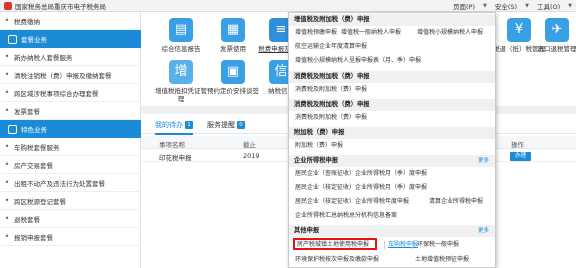 Image resolution: width=576 pixels, height=268 pixels. I want to click on sidebar-item-label: 税费缴纳, so click(27, 21).